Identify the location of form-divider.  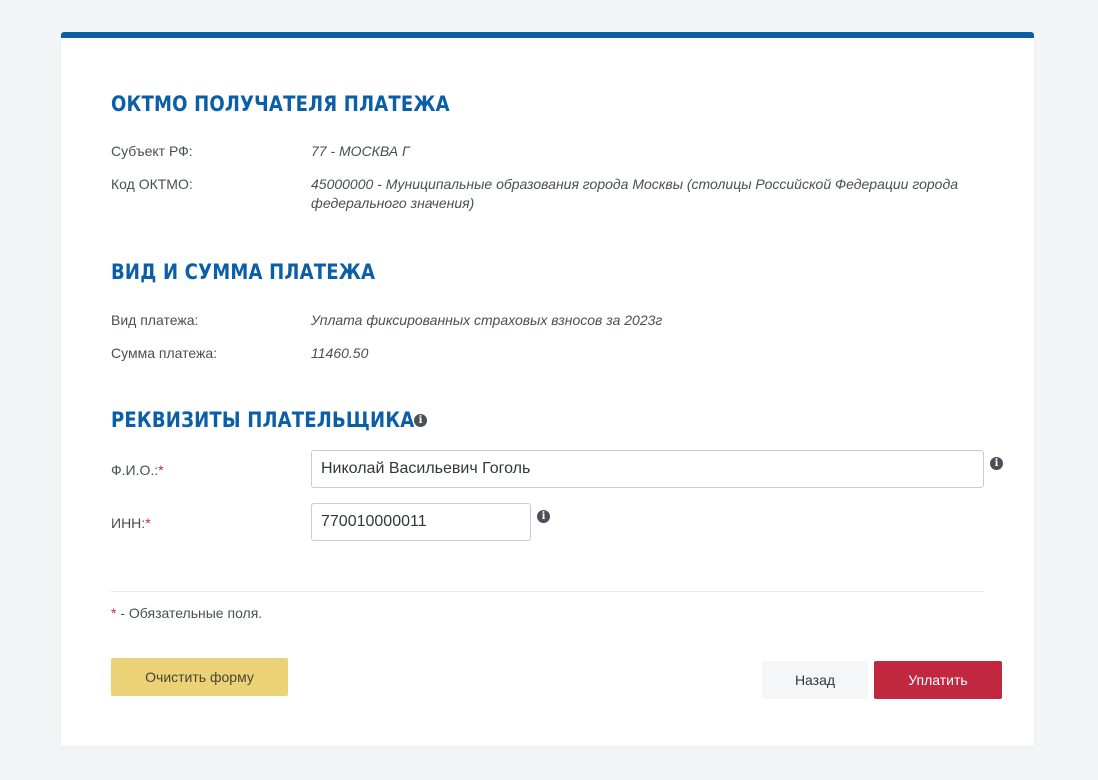
(547, 591).